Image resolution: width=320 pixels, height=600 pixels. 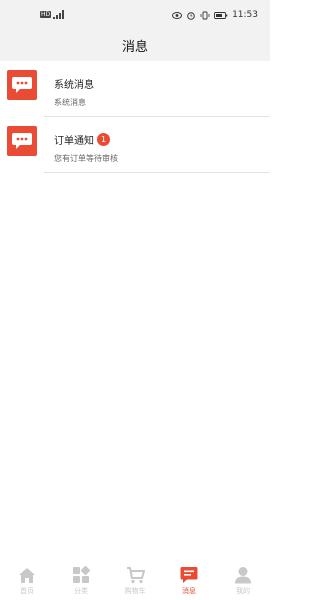 I want to click on tab-label: 我的, so click(x=243, y=591).